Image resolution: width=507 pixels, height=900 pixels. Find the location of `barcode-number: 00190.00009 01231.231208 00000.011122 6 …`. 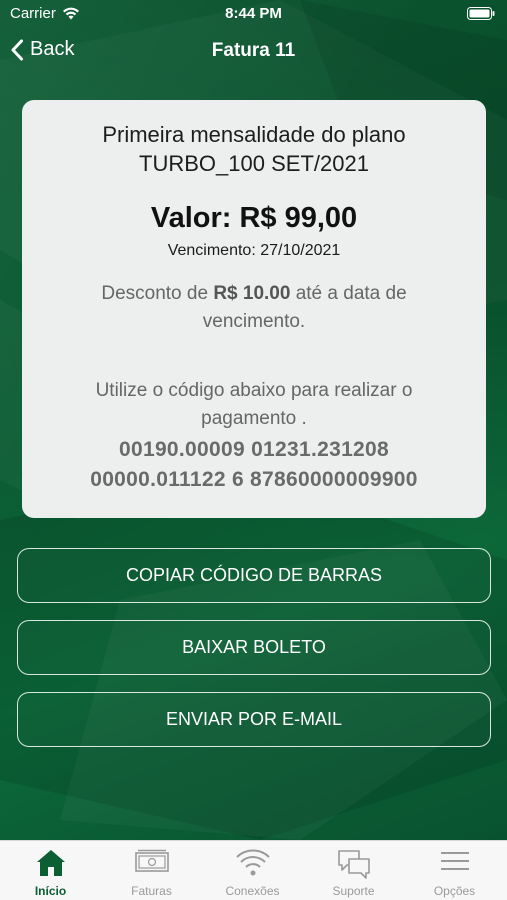

barcode-number: 00190.00009 01231.231208 00000.011122 6 … is located at coordinates (254, 465).